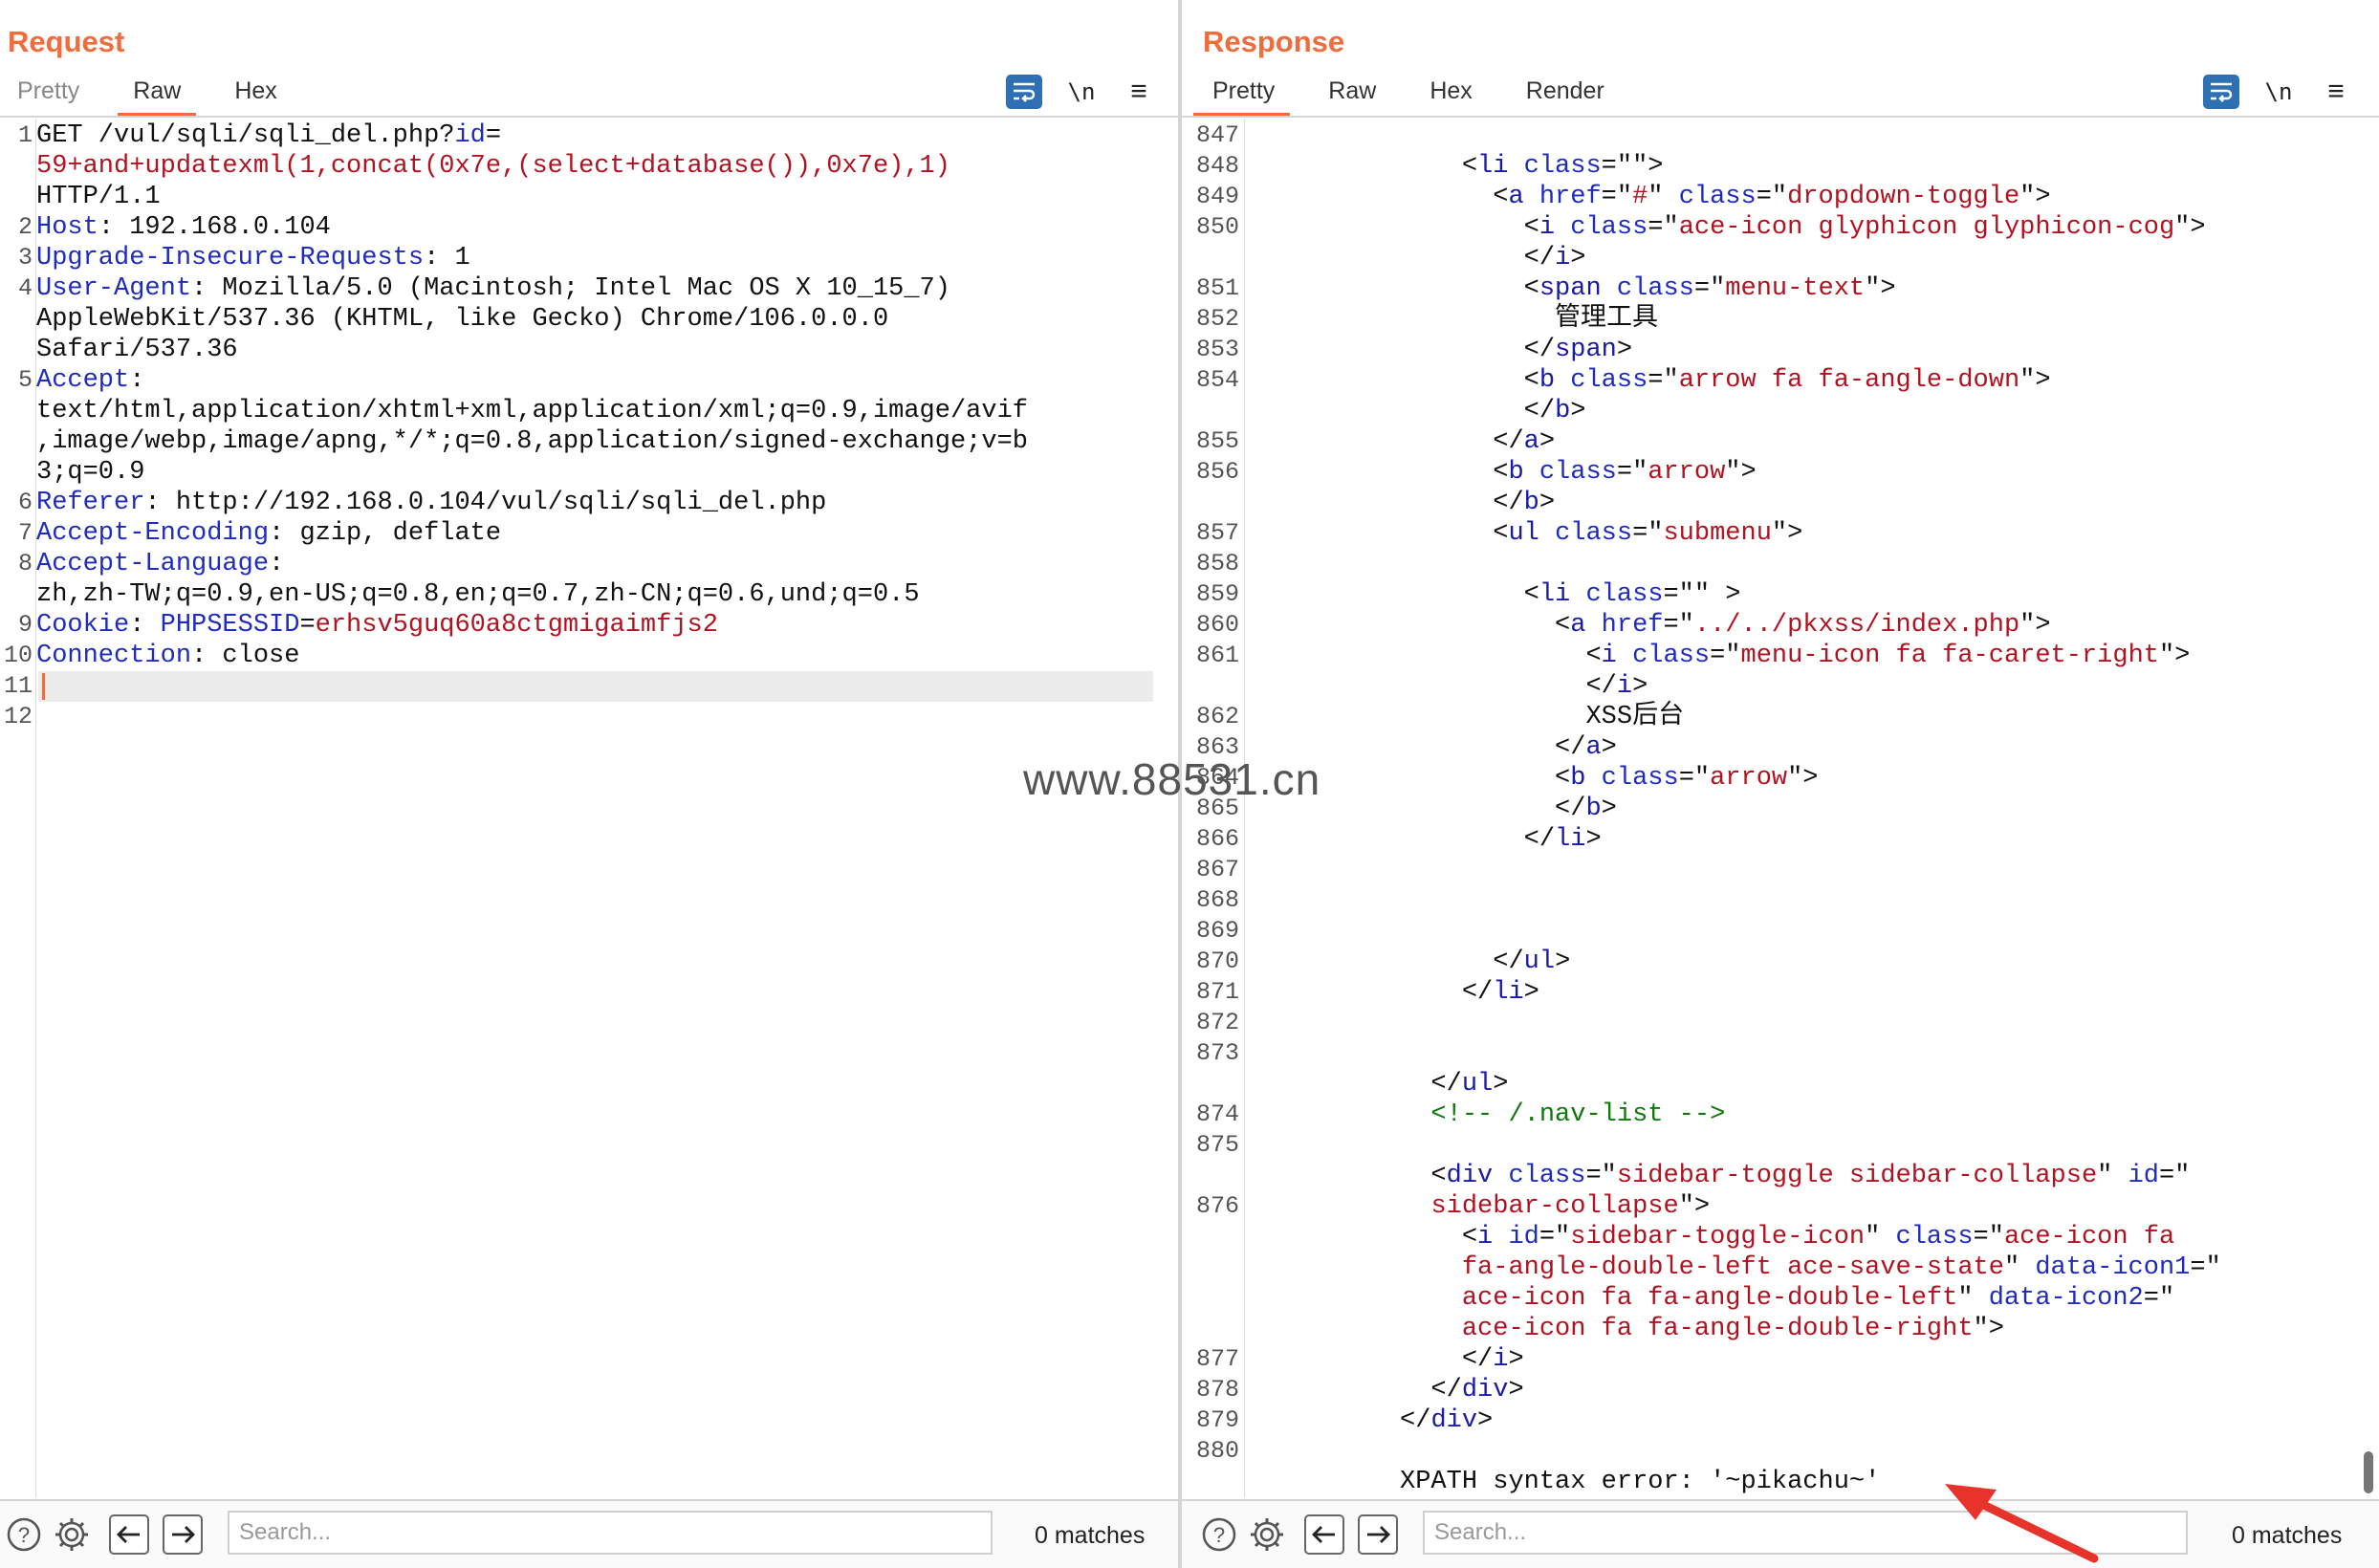 The image size is (2379, 1568). Describe the element at coordinates (1812, 350) in the screenshot. I see `code-line: </span>` at that location.